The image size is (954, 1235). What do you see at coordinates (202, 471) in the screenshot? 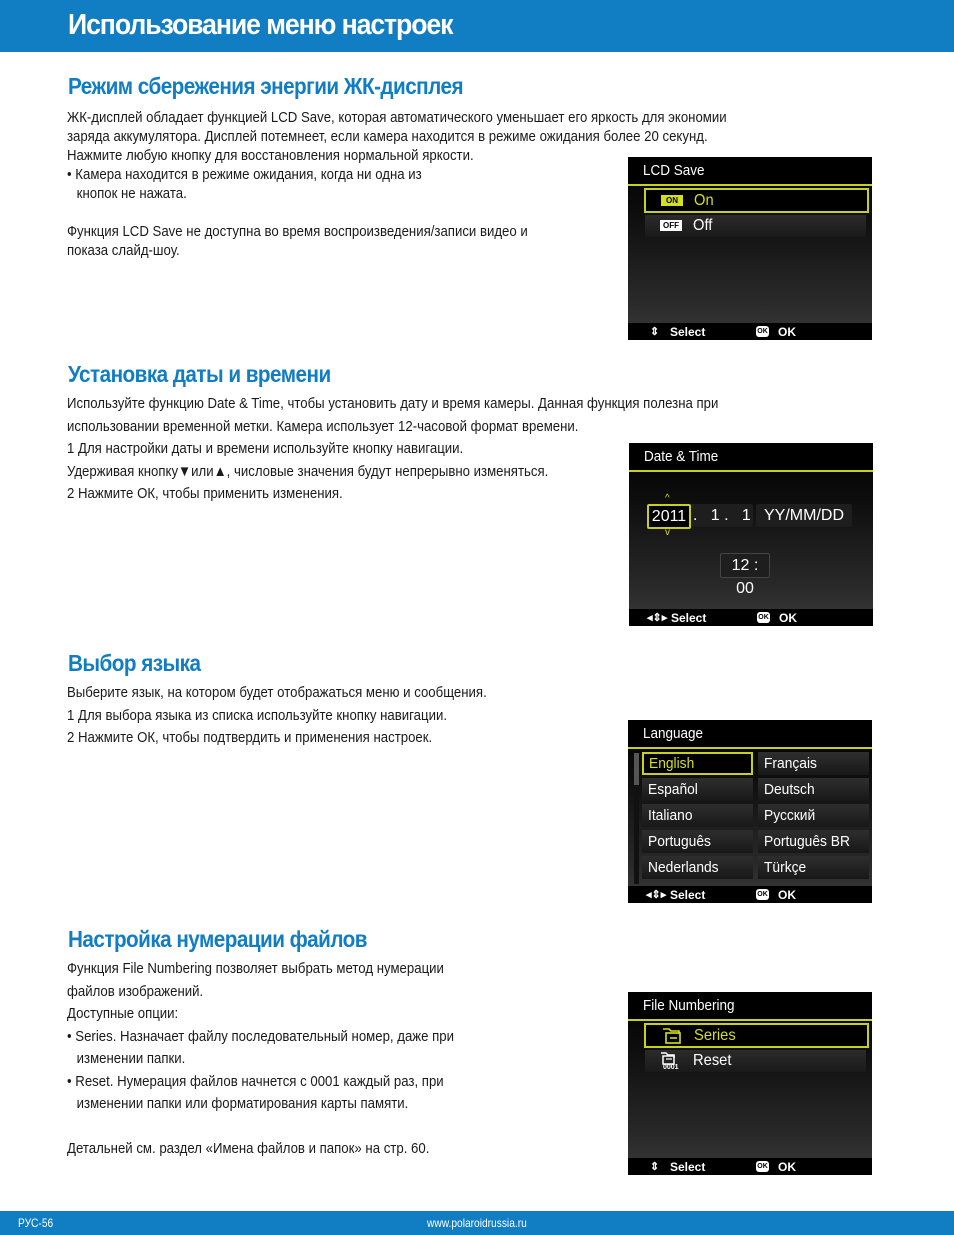
I see `text-fragment: или` at bounding box center [202, 471].